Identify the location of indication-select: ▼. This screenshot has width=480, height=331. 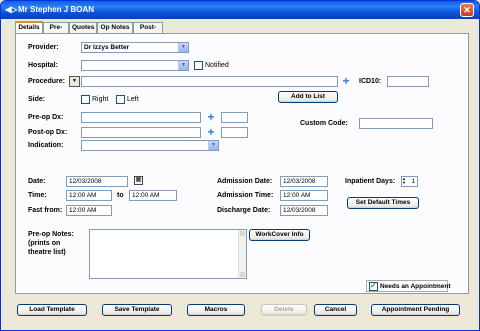
(150, 145).